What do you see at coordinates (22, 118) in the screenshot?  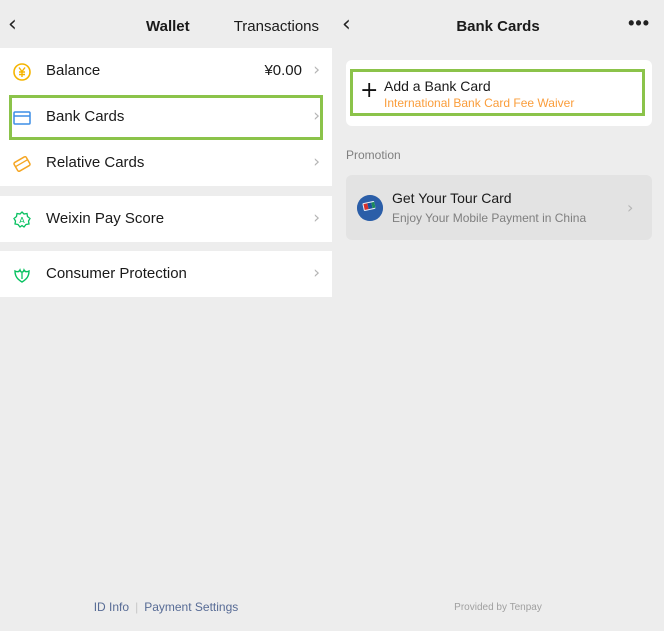 I see `card-icon` at bounding box center [22, 118].